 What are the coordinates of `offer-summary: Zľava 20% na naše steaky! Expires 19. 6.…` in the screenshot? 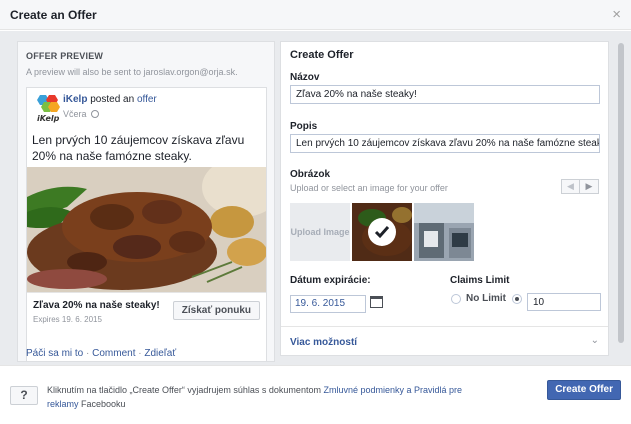 It's located at (146, 310).